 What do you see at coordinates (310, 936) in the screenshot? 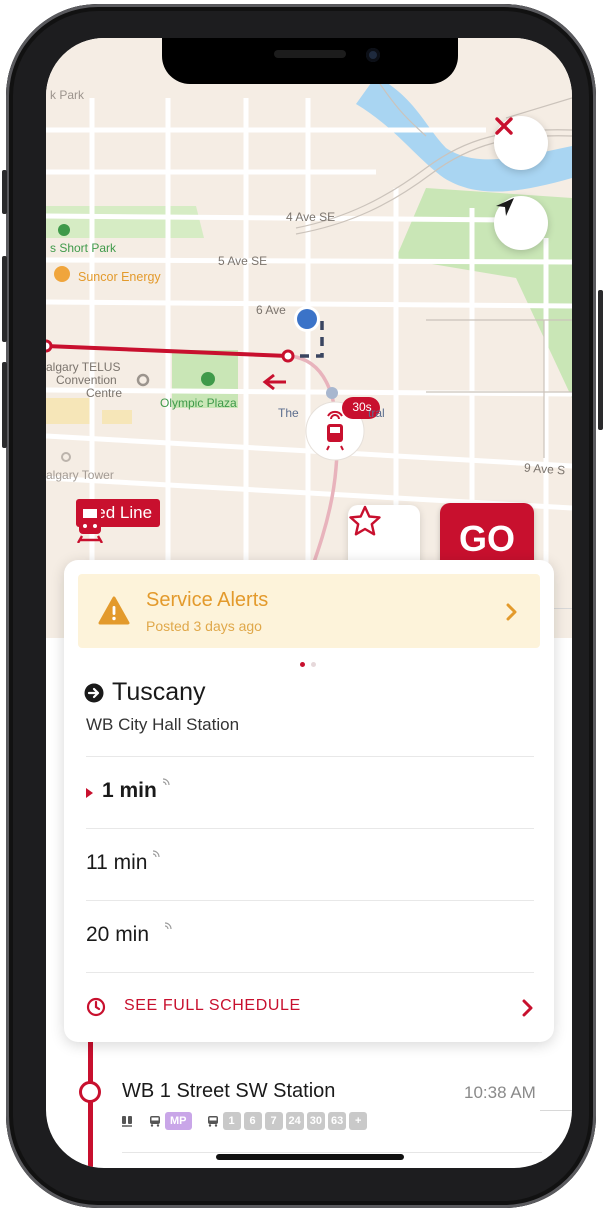
I see `arrival-row: 20 min` at bounding box center [310, 936].